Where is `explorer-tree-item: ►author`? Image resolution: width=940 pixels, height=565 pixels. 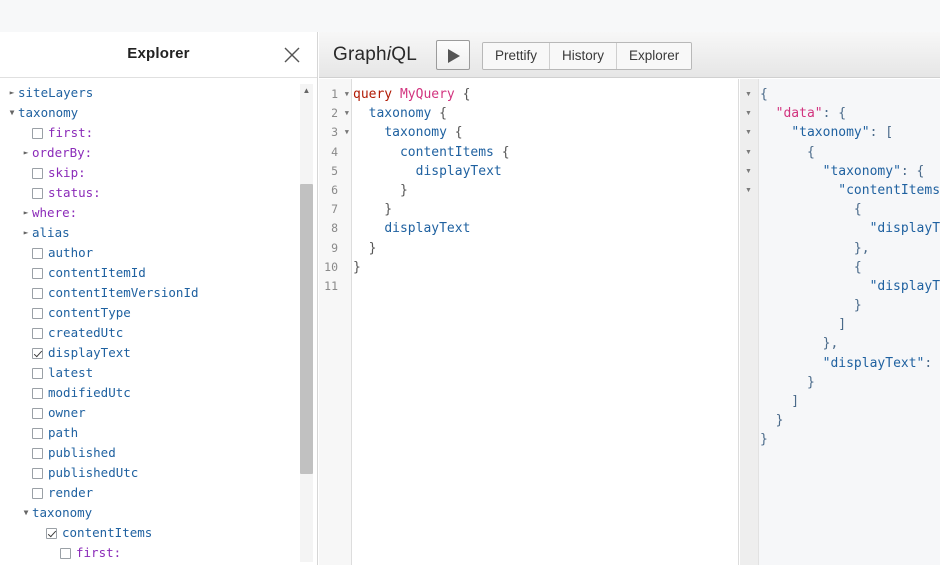 explorer-tree-item: ►author is located at coordinates (158, 253).